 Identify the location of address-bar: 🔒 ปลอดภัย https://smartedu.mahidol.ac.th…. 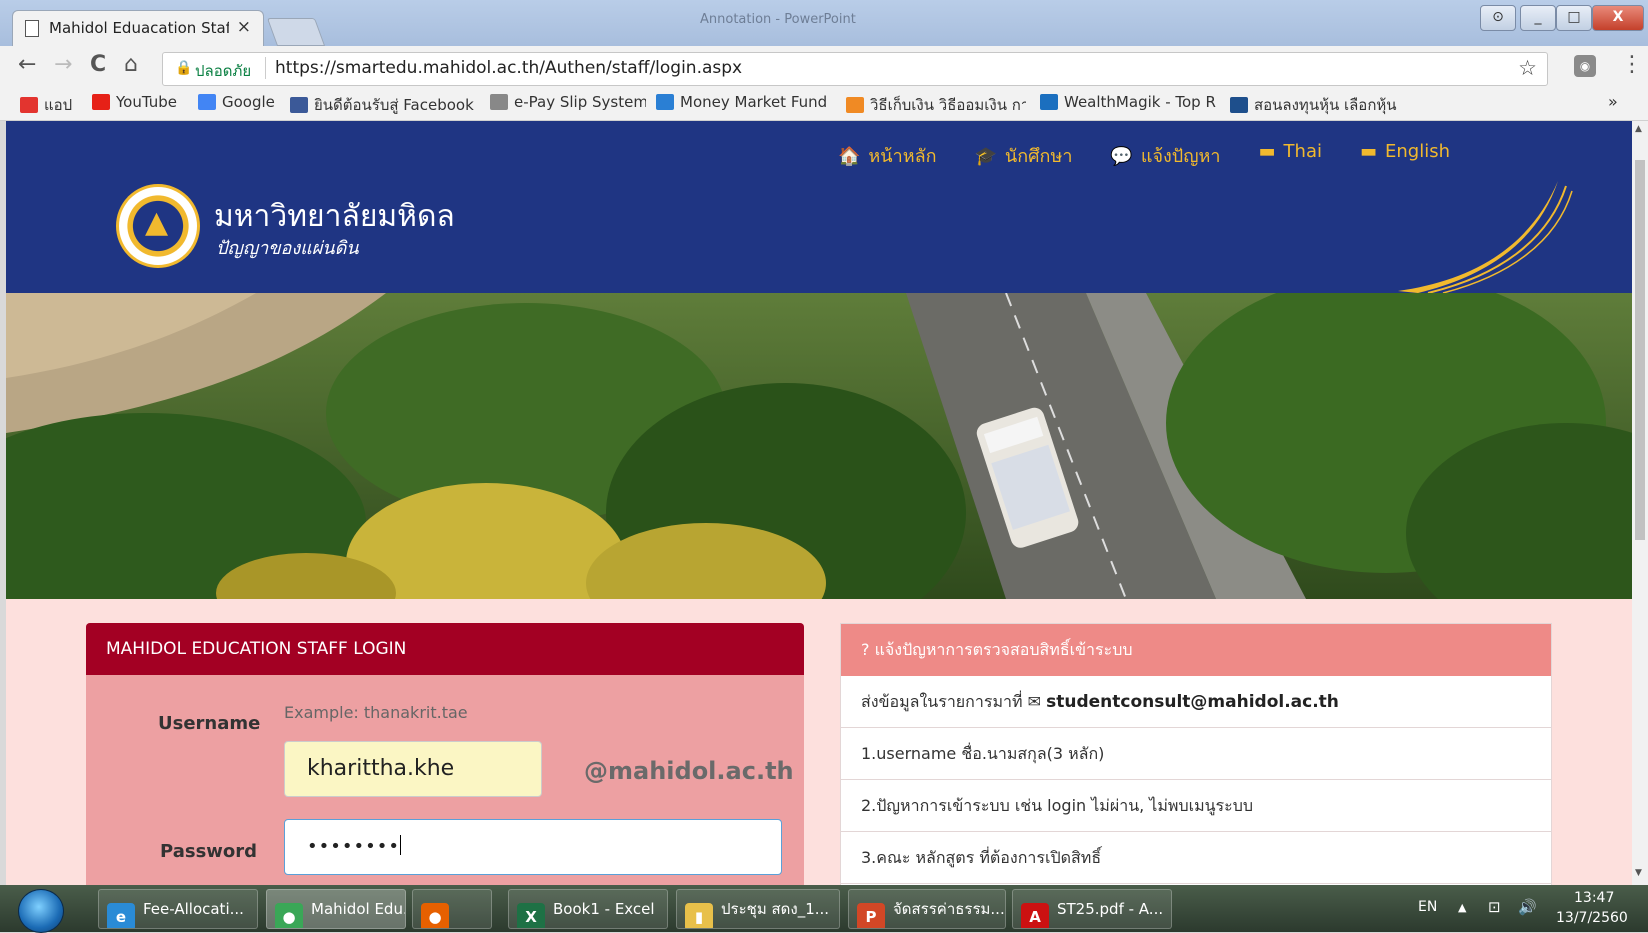
(855, 69).